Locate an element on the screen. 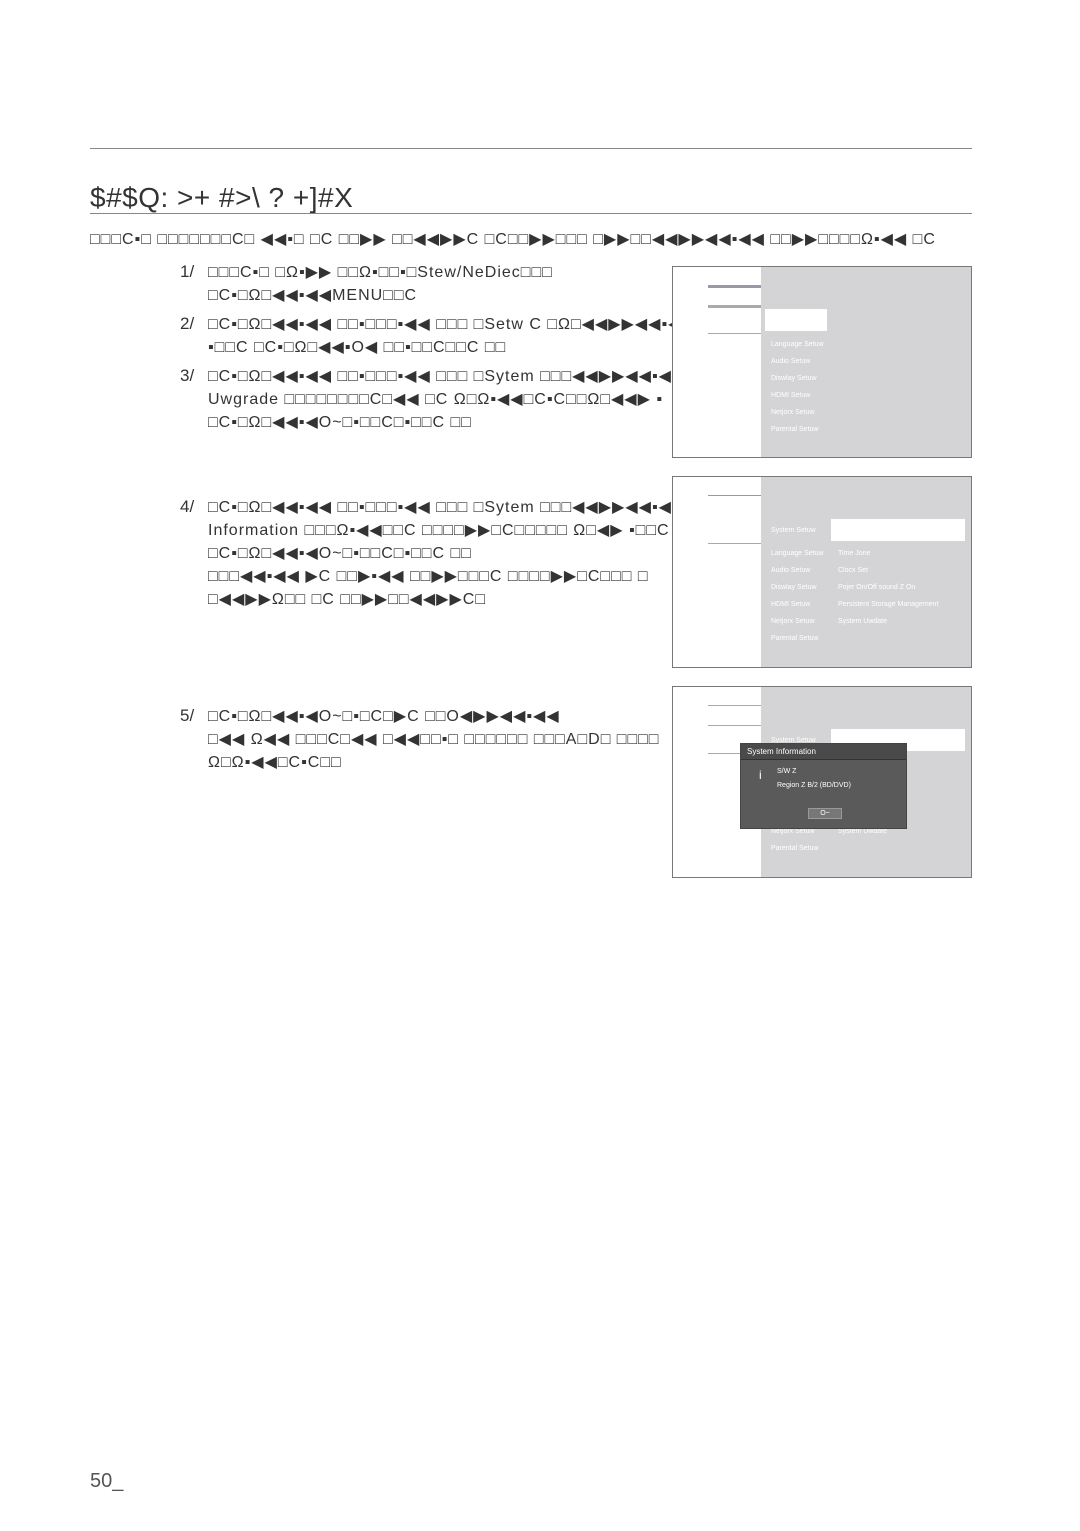 This screenshot has height=1531, width=1080. step-number: 4/ is located at coordinates (187, 506).